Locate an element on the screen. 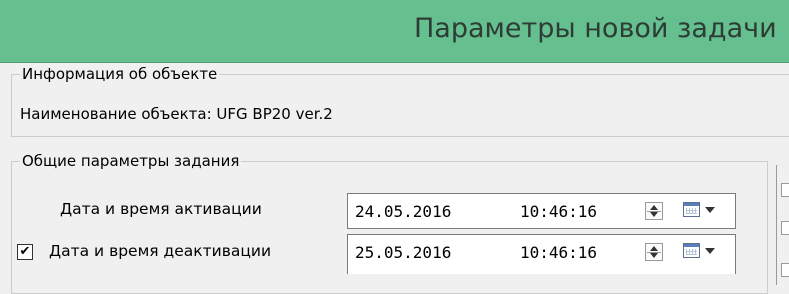 This screenshot has height=294, width=789. task-params-legend: Общие параметры задания is located at coordinates (131, 161).